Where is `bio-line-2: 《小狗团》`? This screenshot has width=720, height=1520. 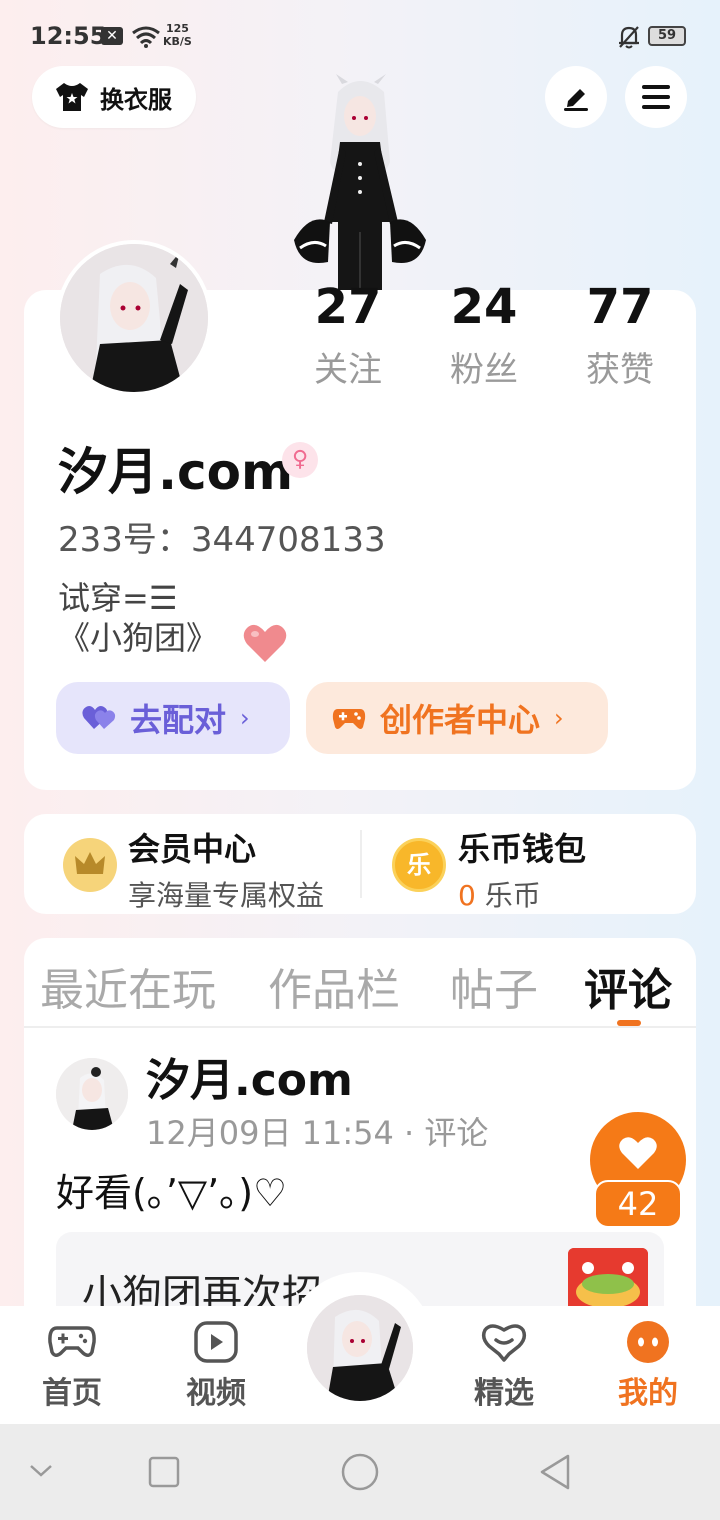
bio-line-2: 《小狗团》 is located at coordinates (138, 638).